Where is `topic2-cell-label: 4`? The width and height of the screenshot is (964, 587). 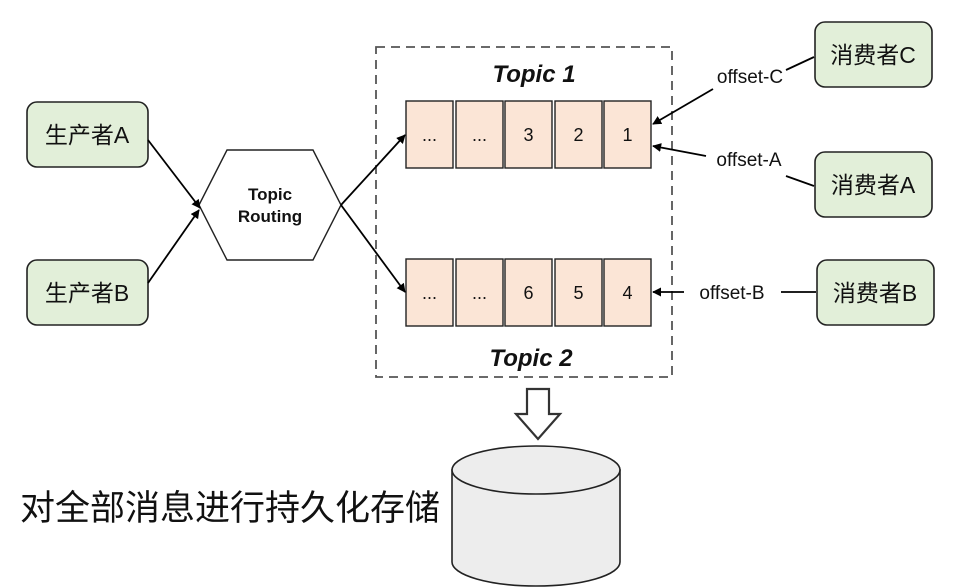 topic2-cell-label: 4 is located at coordinates (627, 293).